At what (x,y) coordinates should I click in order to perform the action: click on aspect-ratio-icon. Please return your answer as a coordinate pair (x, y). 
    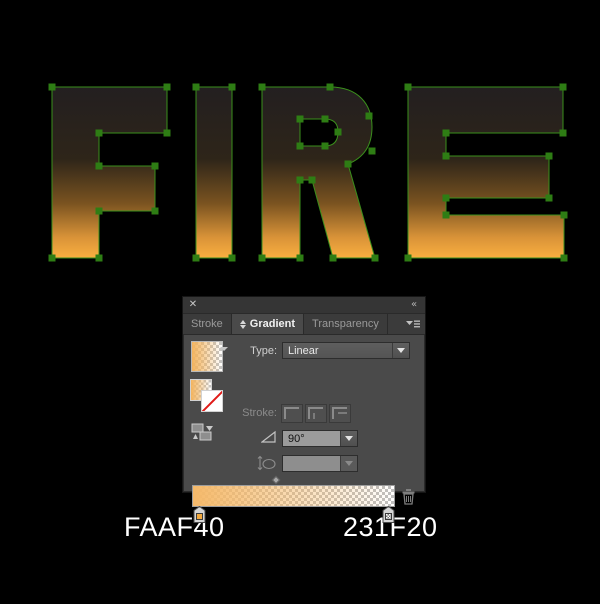
    Looking at the image, I should click on (266, 463).